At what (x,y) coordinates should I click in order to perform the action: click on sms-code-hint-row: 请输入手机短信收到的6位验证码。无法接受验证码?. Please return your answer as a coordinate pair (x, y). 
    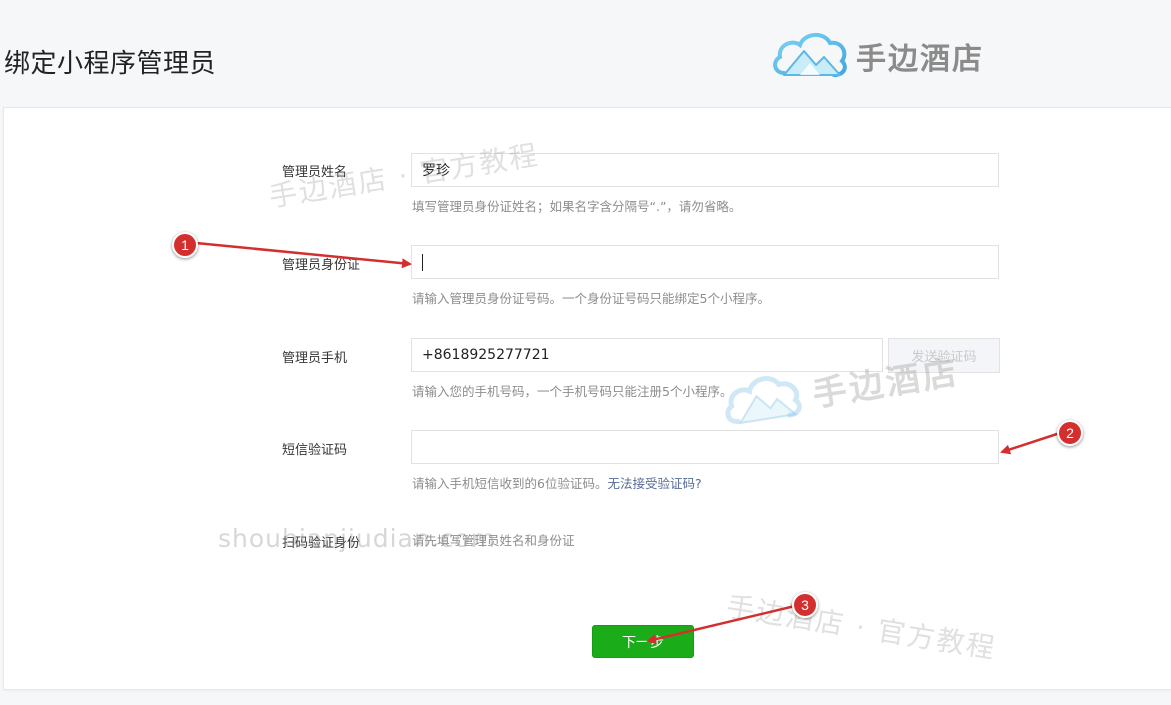
    Looking at the image, I should click on (557, 482).